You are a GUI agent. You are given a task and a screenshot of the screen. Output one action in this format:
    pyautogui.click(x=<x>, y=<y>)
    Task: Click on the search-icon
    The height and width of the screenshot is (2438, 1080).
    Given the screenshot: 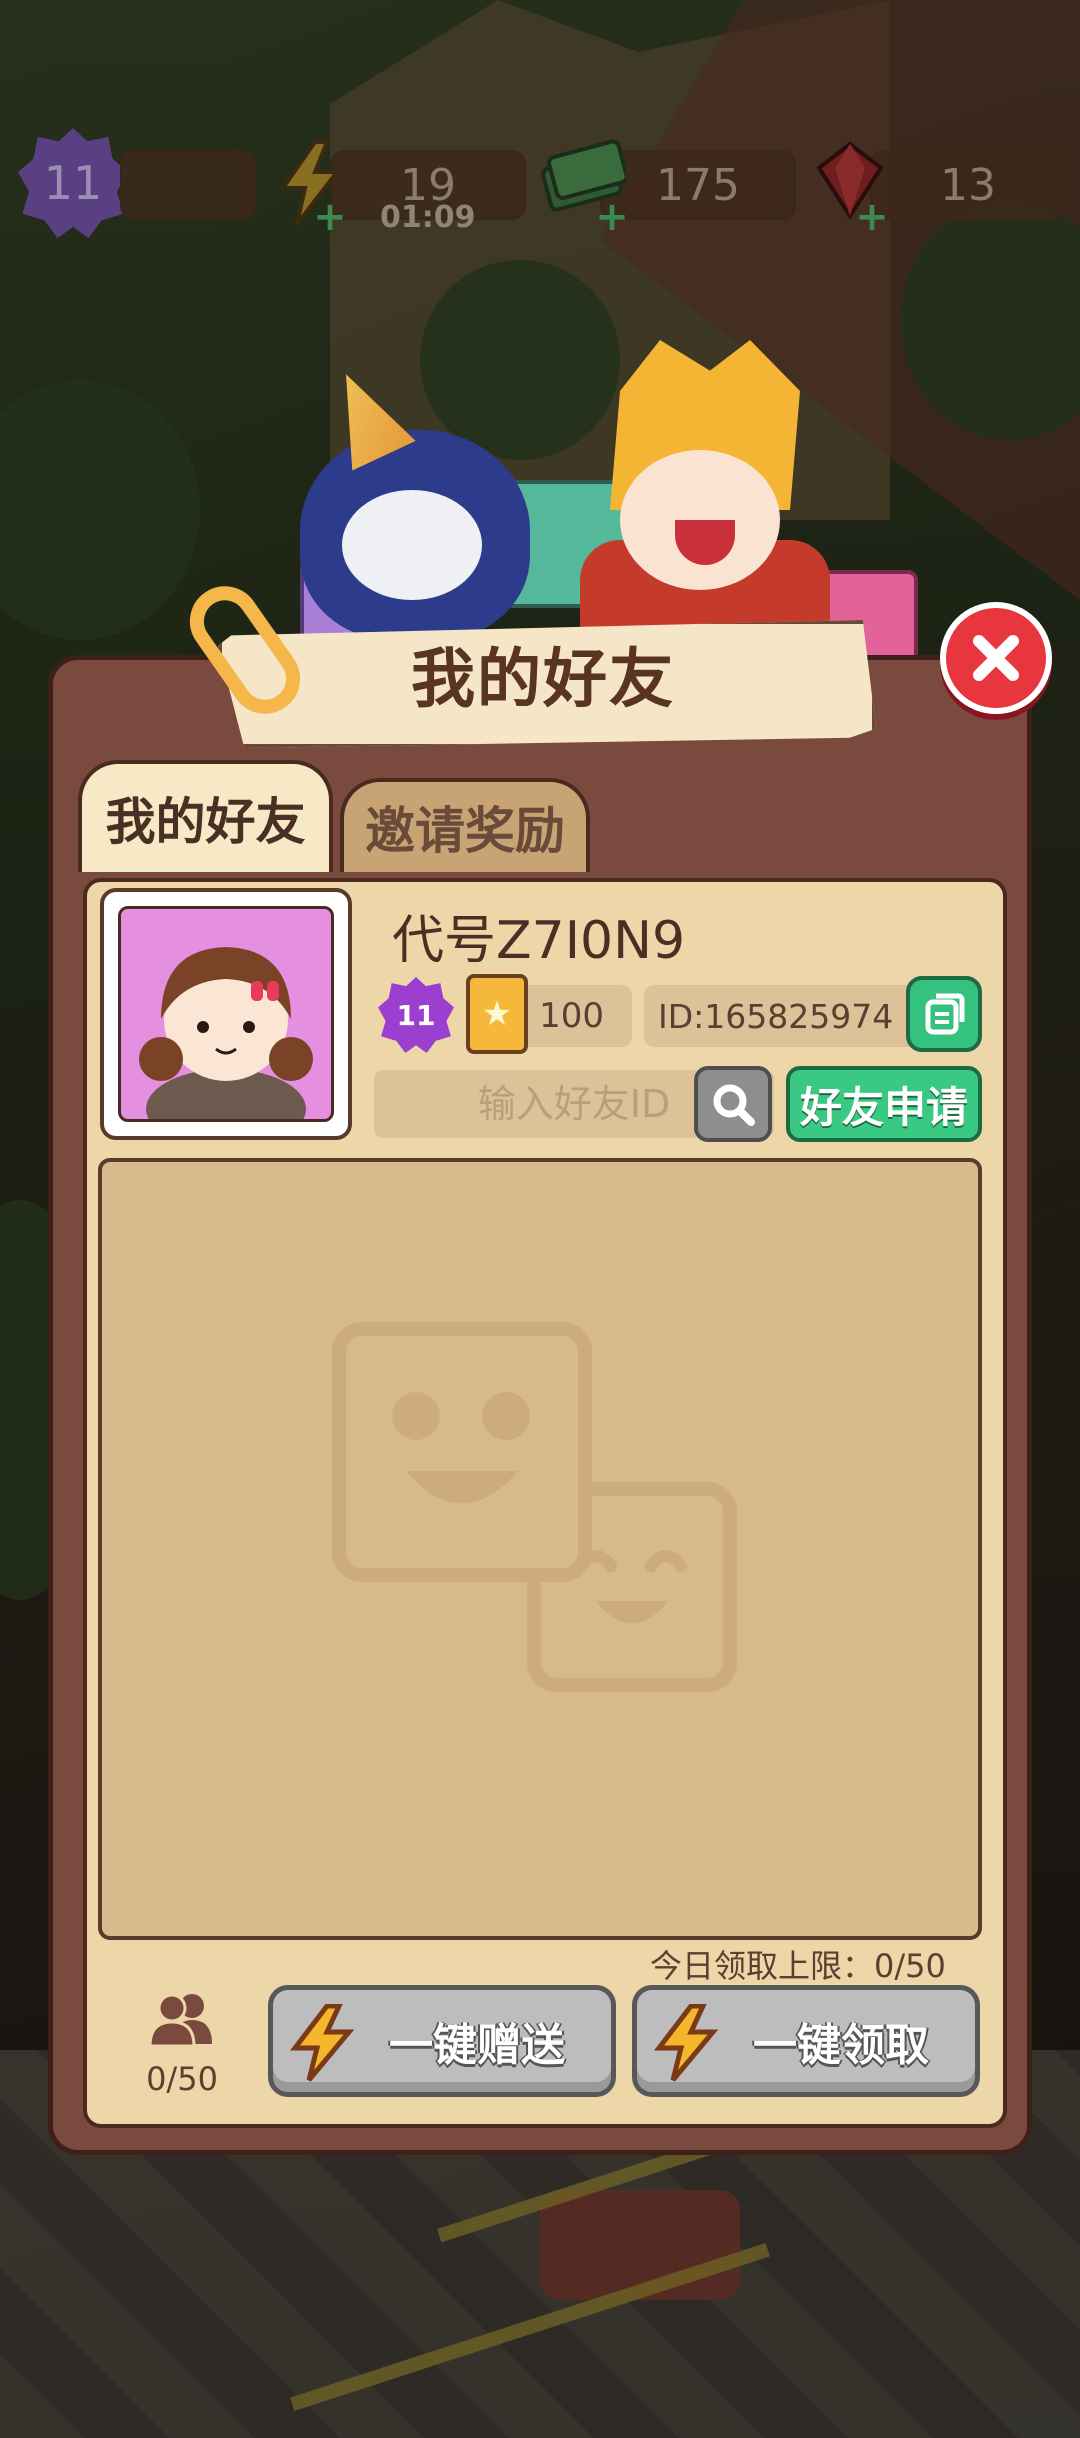 What is the action you would take?
    pyautogui.click(x=734, y=1105)
    